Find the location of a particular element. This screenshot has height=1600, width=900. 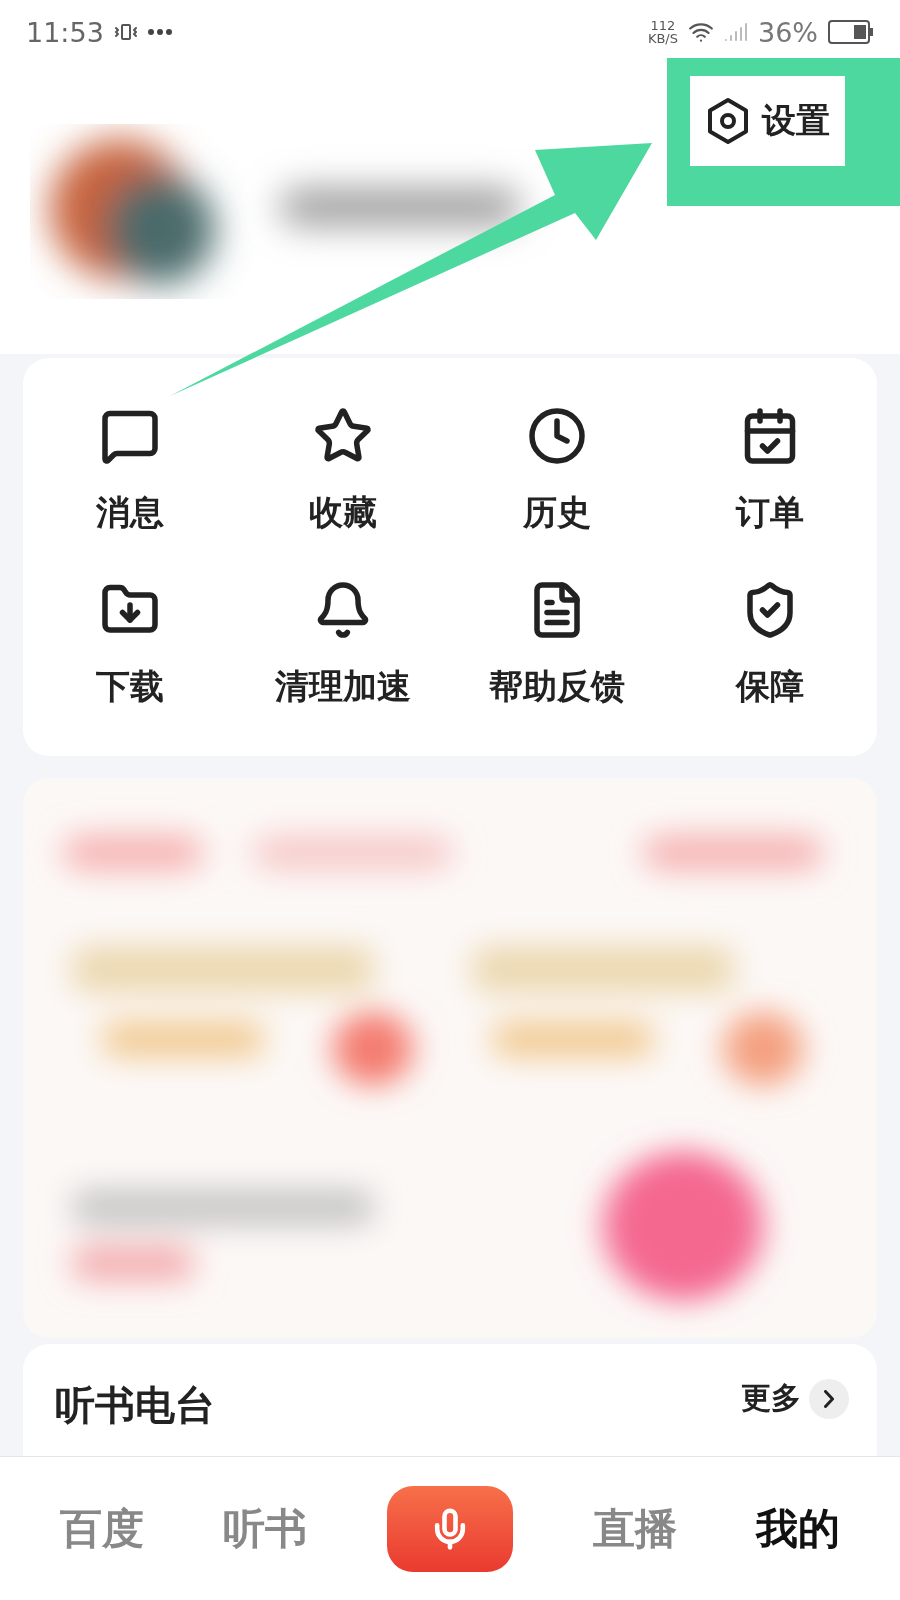

shortcut-item: 下载 is located at coordinates (130, 645).